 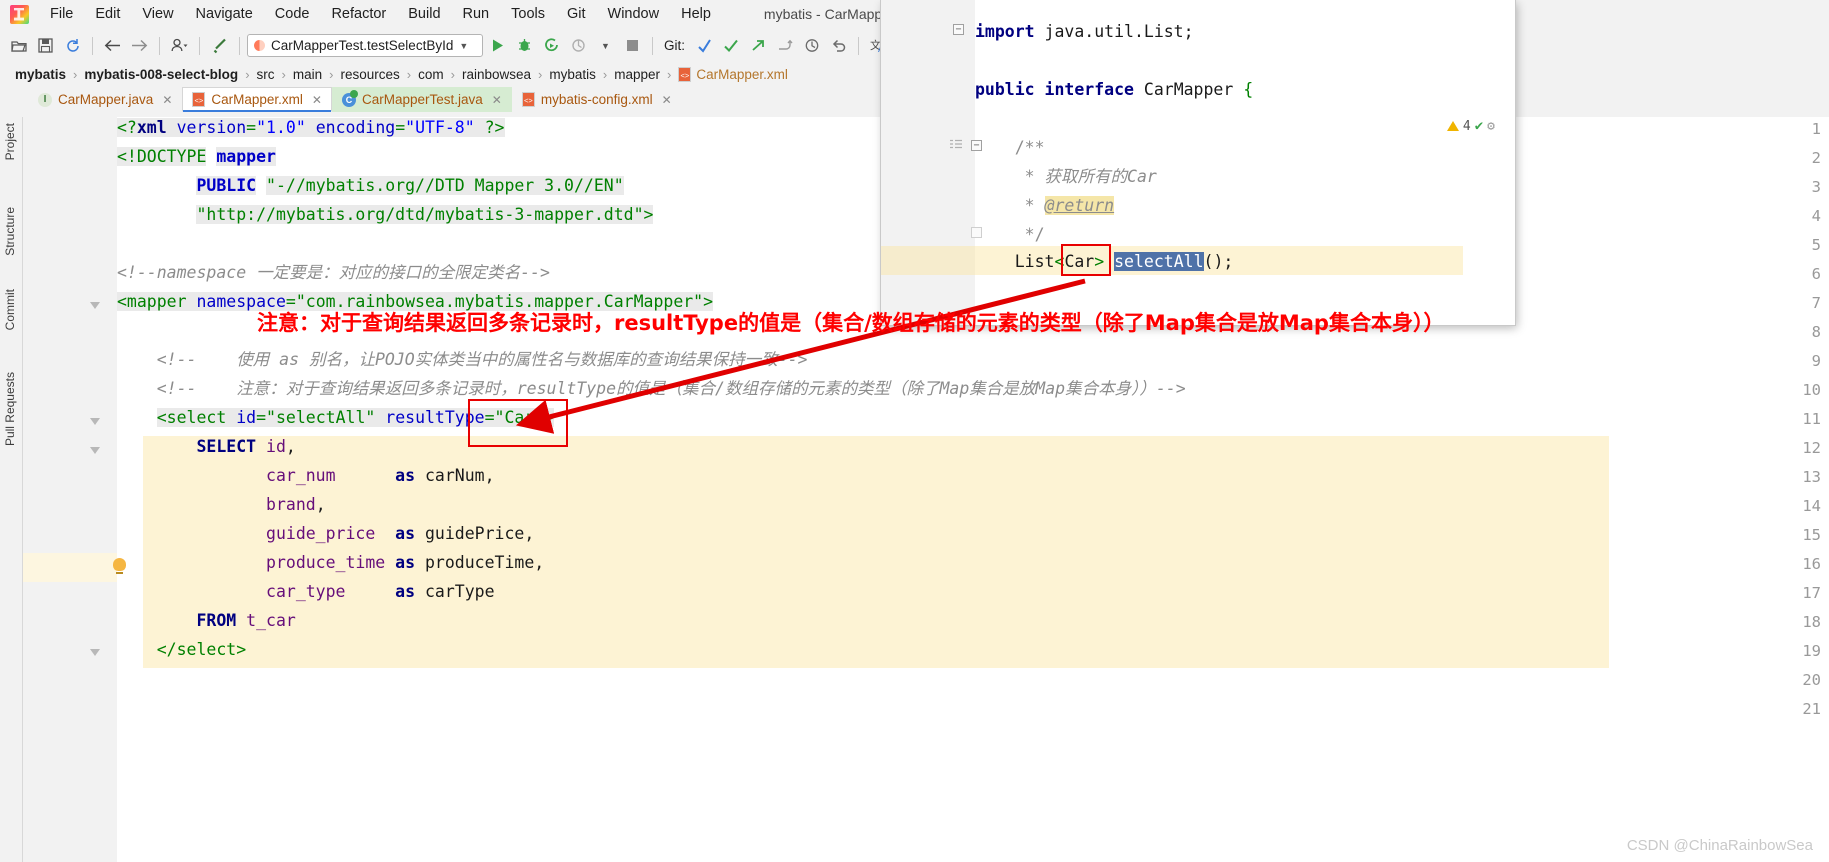 What do you see at coordinates (421, 99) in the screenshot?
I see `tab-carmappertest-java: CarMapperTest.java ✕` at bounding box center [421, 99].